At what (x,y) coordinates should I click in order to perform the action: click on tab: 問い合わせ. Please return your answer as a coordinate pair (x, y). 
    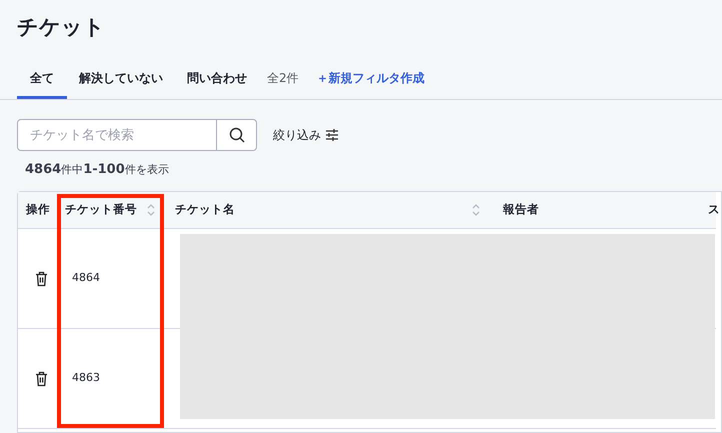
    Looking at the image, I should click on (217, 77).